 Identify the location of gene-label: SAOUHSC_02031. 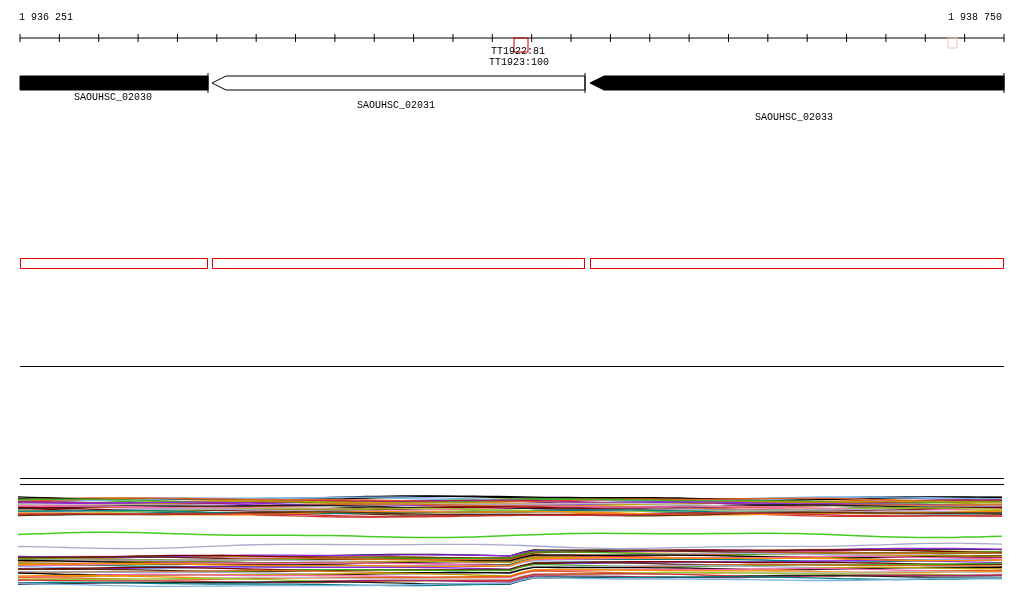
(396, 106).